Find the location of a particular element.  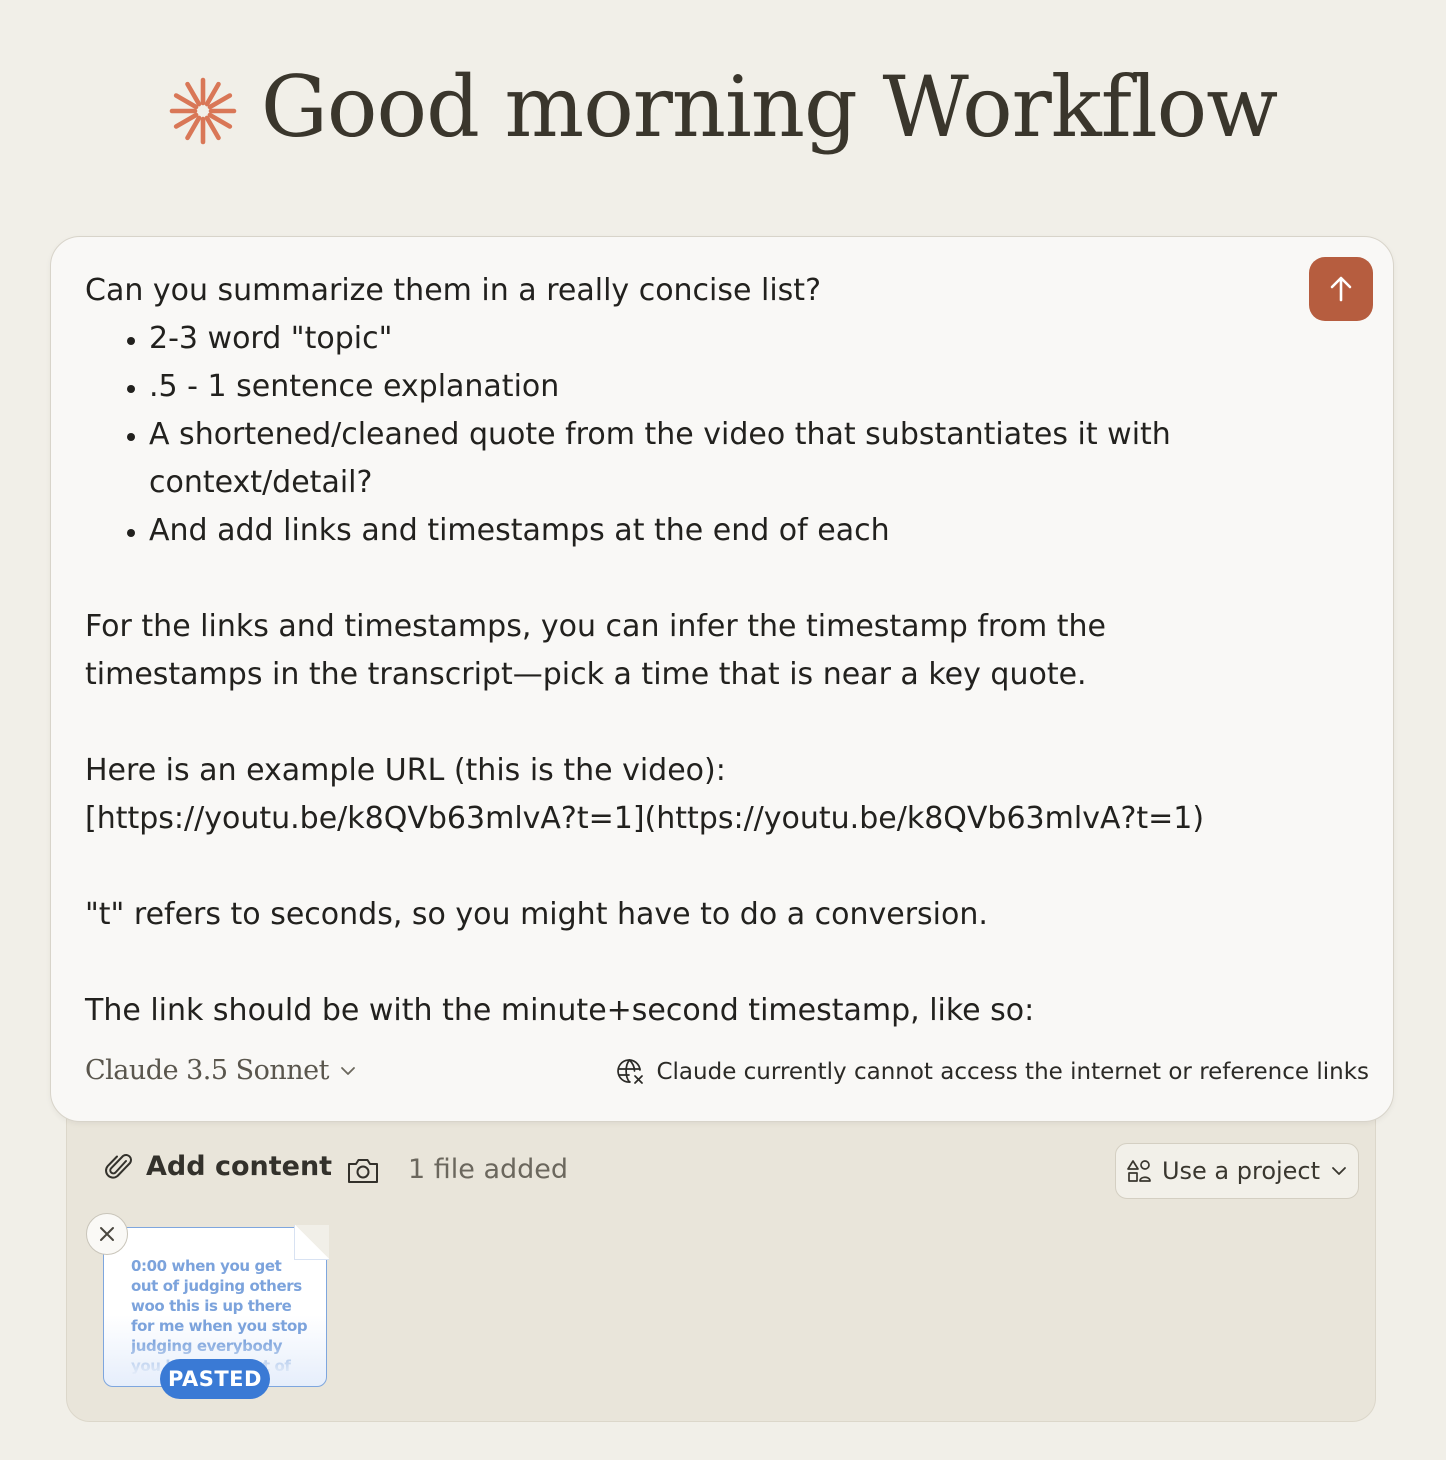

arrow-up-icon is located at coordinates (1341, 289).